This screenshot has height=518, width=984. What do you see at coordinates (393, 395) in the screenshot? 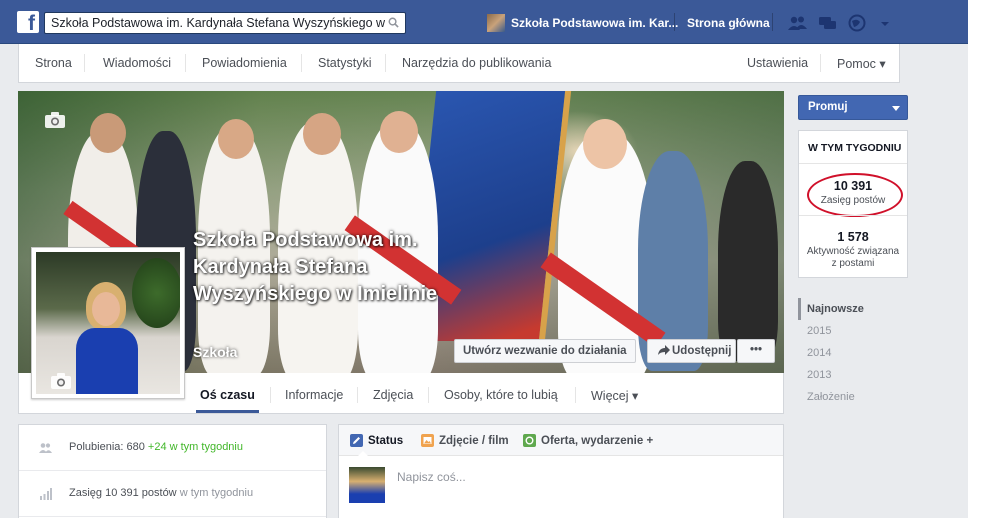
I see `tab-photos: Zdjęcia` at bounding box center [393, 395].